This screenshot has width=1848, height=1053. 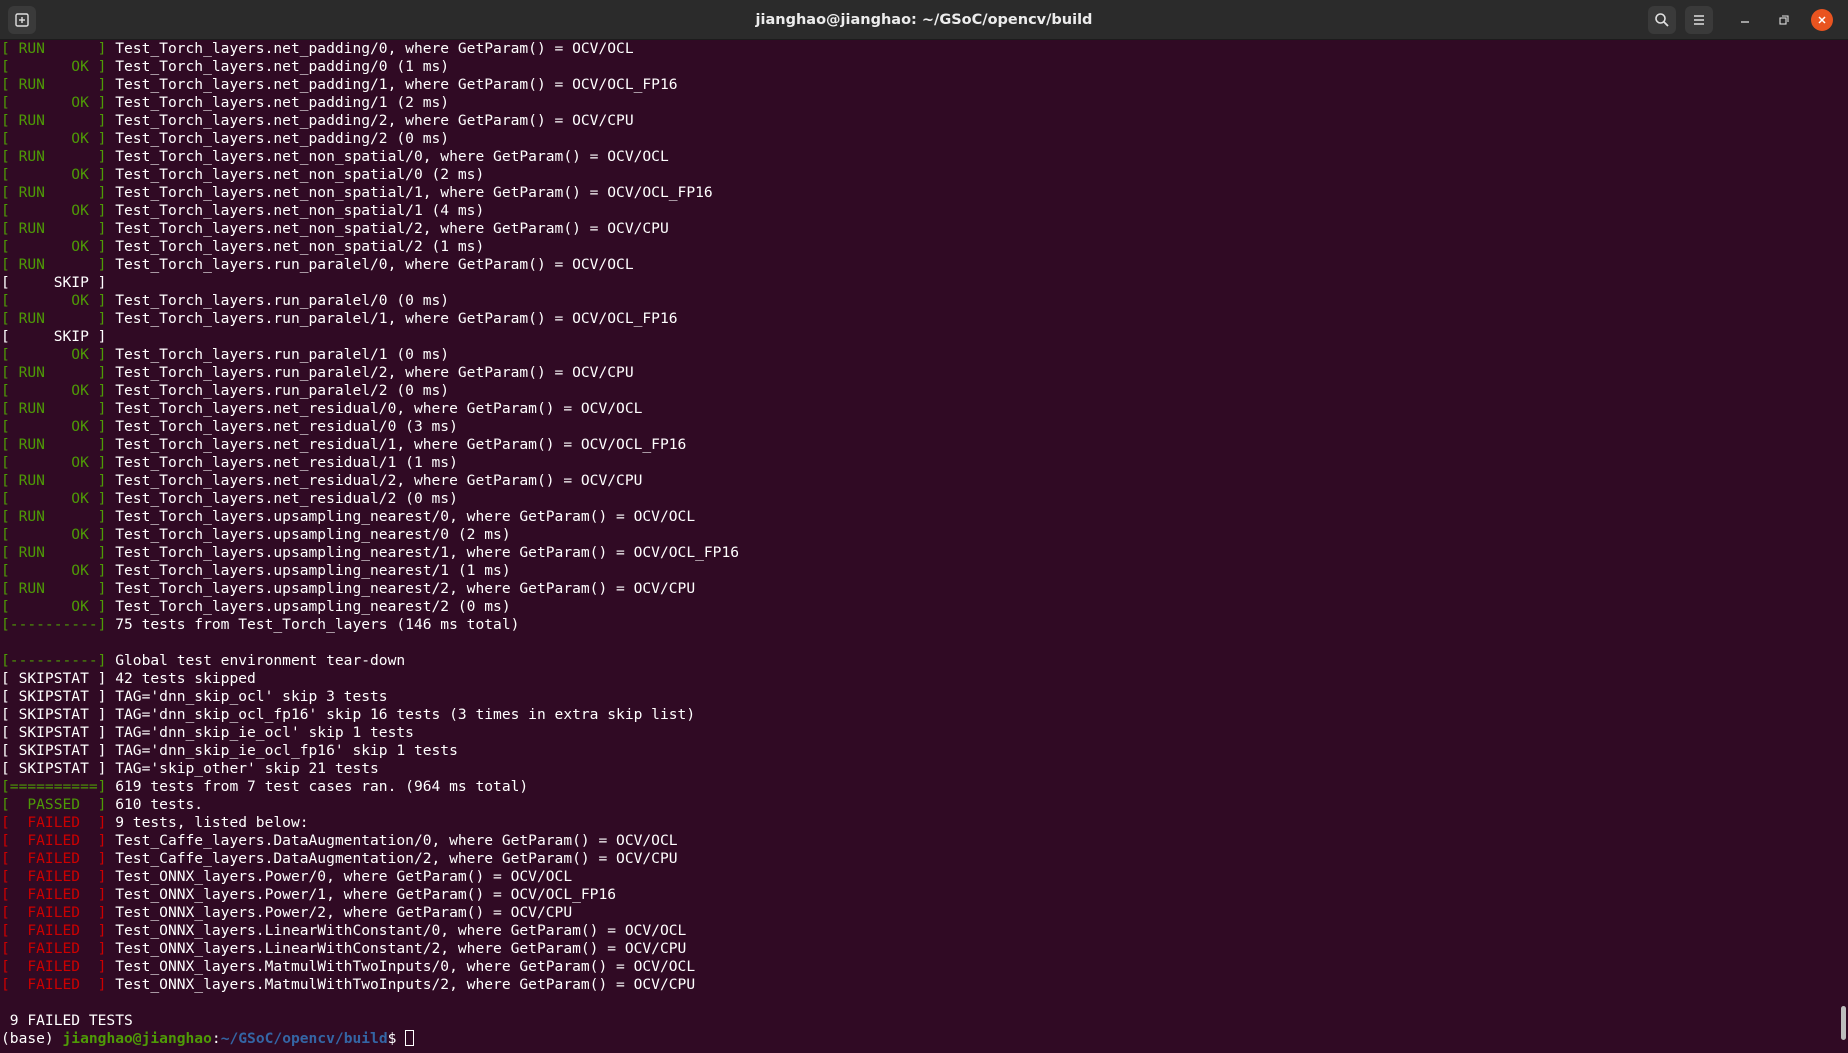 What do you see at coordinates (278, 390) in the screenshot?
I see `line-text: Test_Torch_layers.run_paralel/2 (0 ms)` at bounding box center [278, 390].